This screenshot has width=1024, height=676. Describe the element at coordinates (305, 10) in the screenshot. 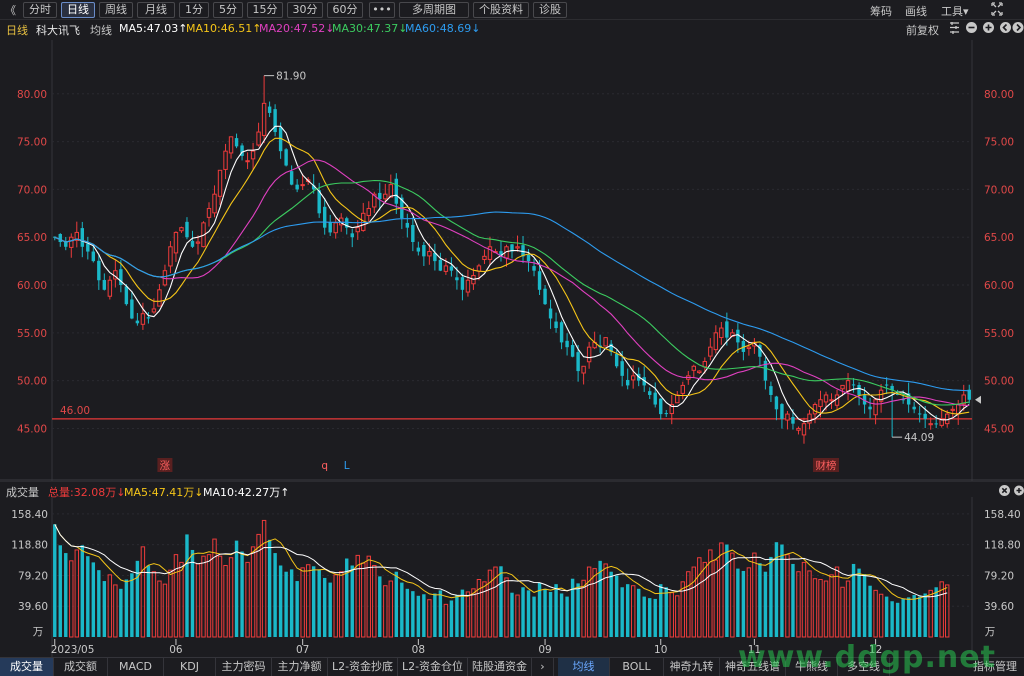

I see `tab-30min: 30分` at that location.